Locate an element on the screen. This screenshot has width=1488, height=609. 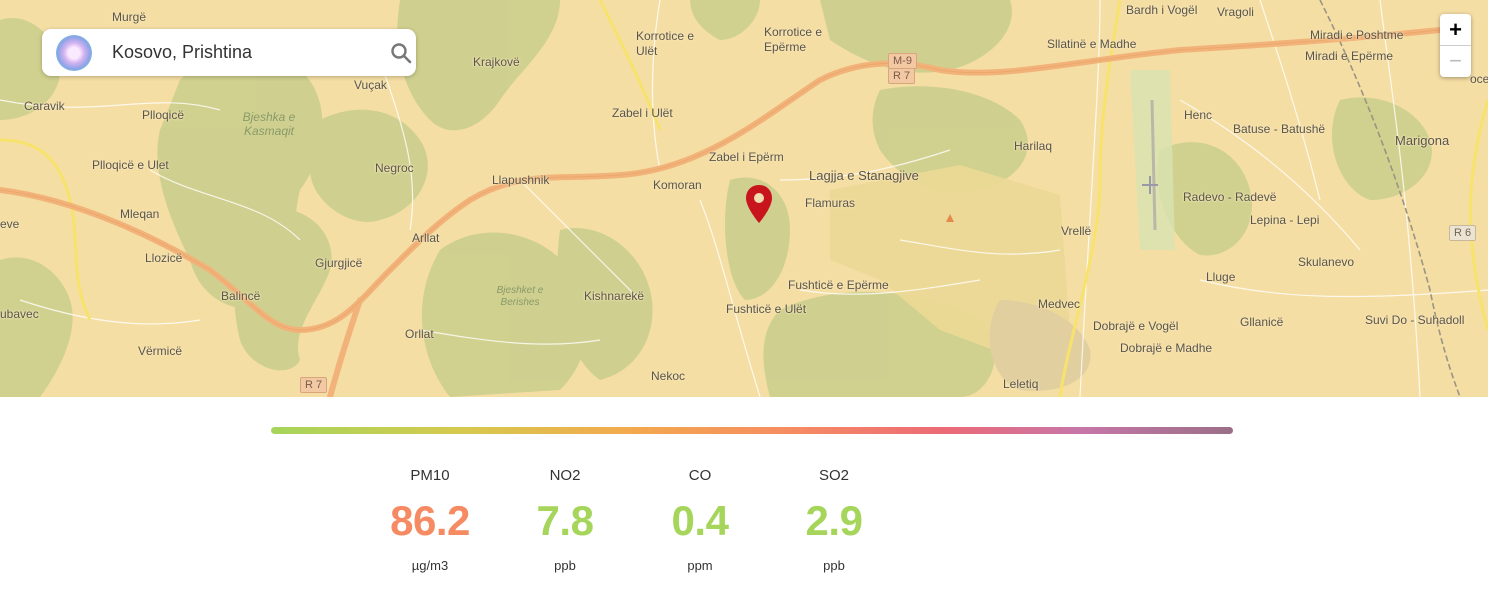
metric-value: 0.4 is located at coordinates (700, 520).